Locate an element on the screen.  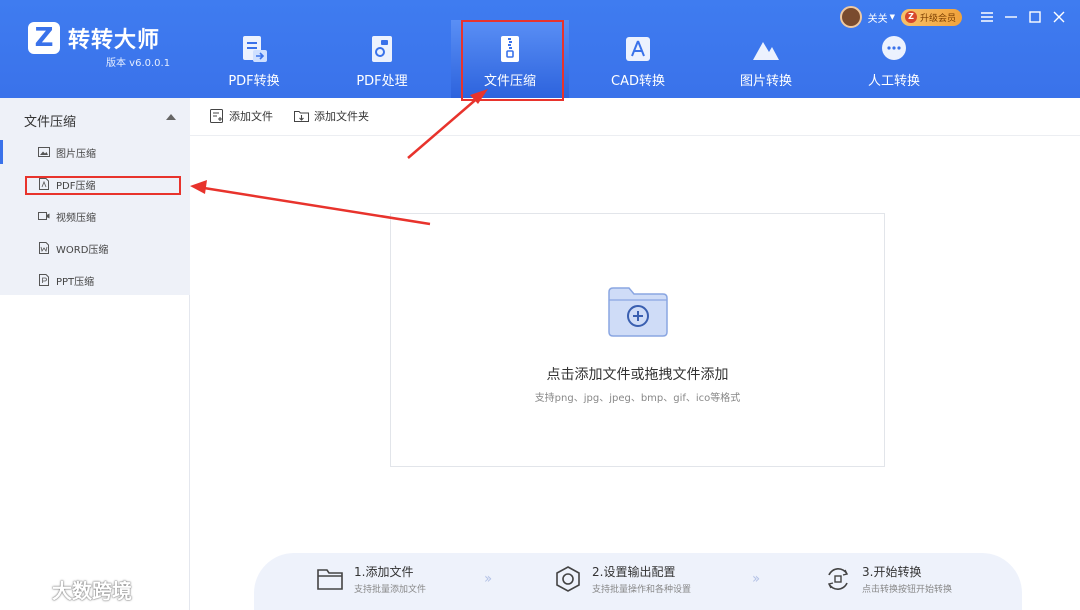
app-logo-icon: Z is located at coordinates (44, 38).